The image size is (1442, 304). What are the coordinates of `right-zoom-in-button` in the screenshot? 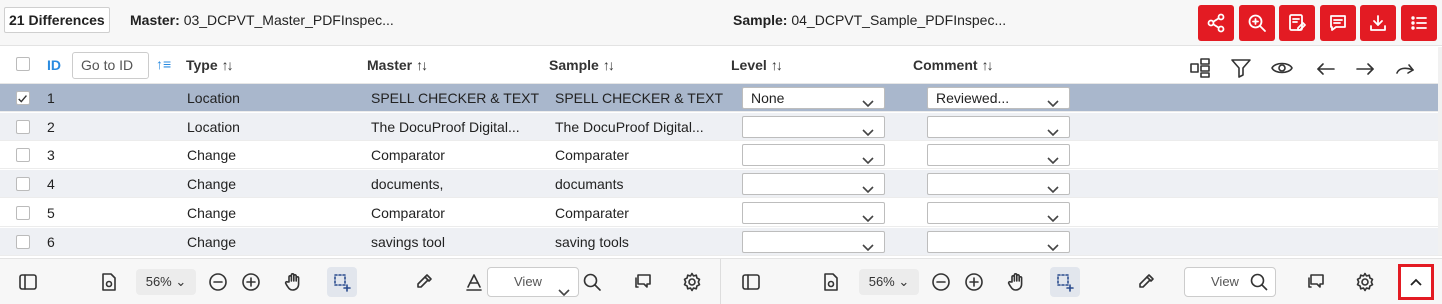 It's located at (974, 282).